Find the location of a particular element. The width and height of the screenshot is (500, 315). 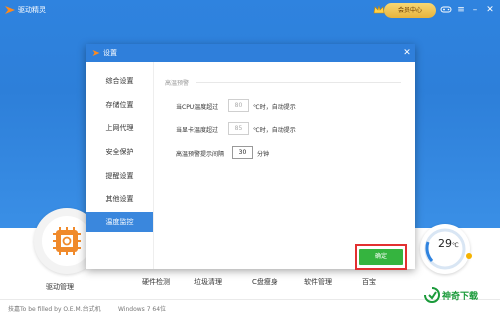

temperature-indicator-dot is located at coordinates (469, 256).